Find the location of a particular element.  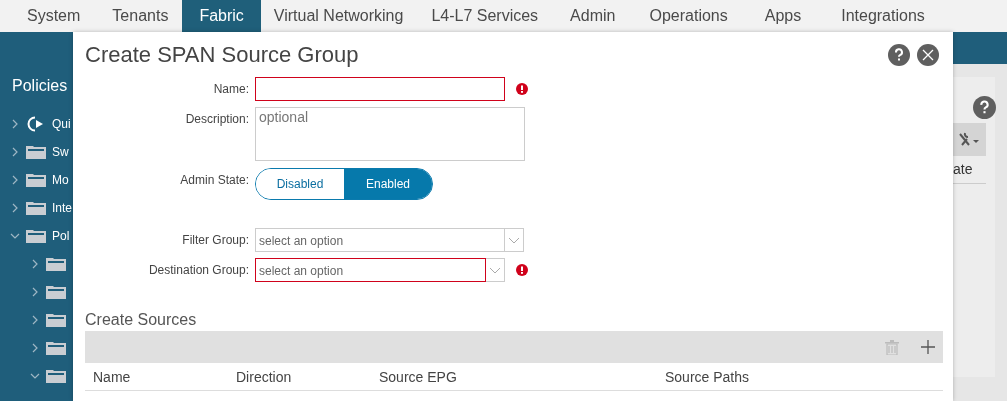

wrench-icon is located at coordinates (969, 139).